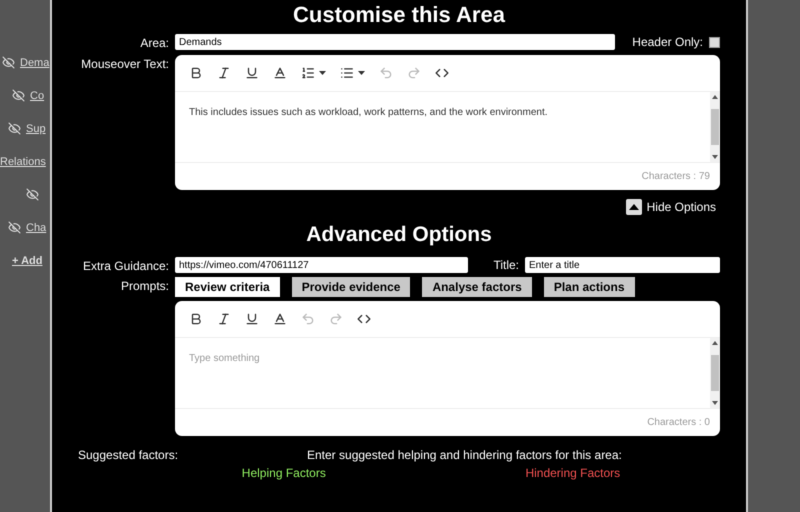 Image resolution: width=800 pixels, height=512 pixels. I want to click on sidebar-link: Dema, so click(35, 62).